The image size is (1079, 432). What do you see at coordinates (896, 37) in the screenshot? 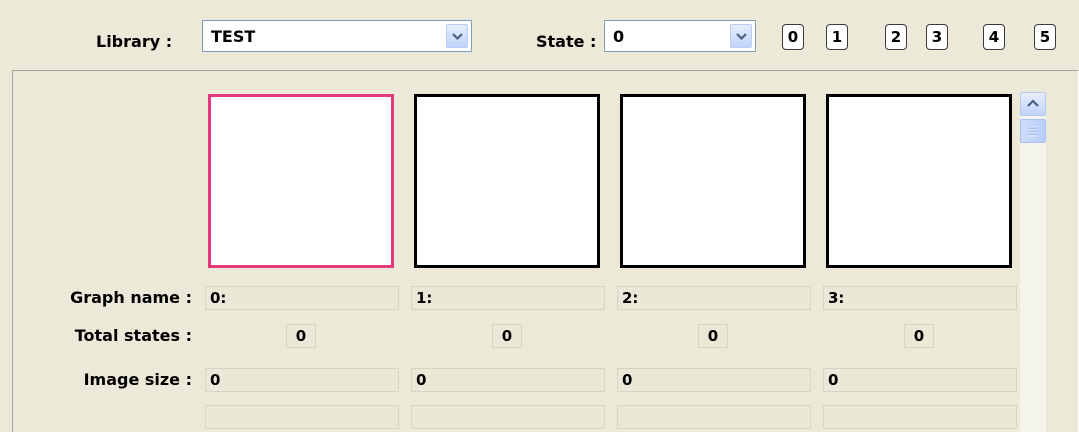
I see `state-button-2: 2` at bounding box center [896, 37].